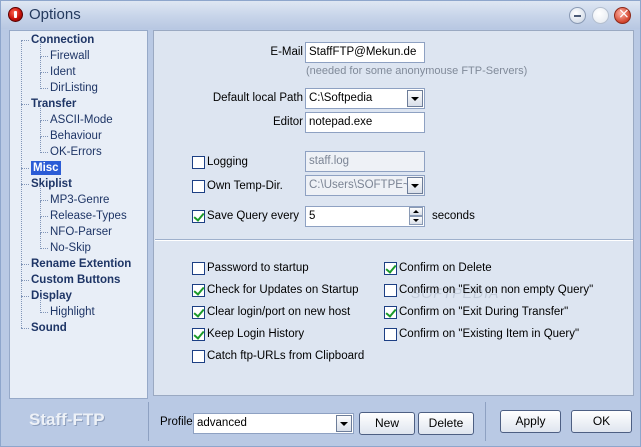 The height and width of the screenshot is (447, 641). Describe the element at coordinates (15, 14) in the screenshot. I see `app-icon` at that location.